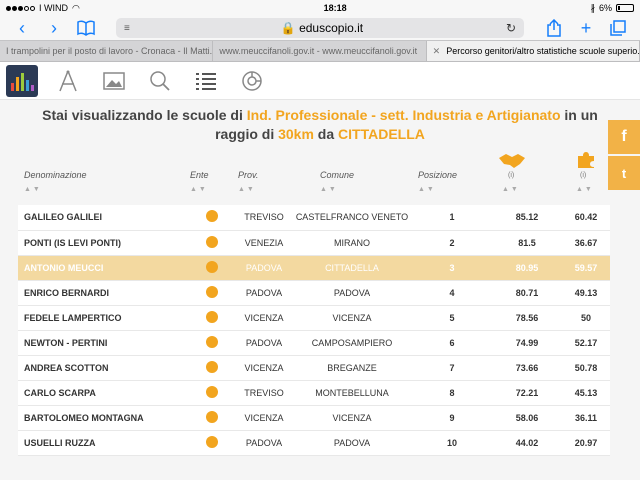  I want to click on col-denominazione: Denominazione, so click(55, 175).